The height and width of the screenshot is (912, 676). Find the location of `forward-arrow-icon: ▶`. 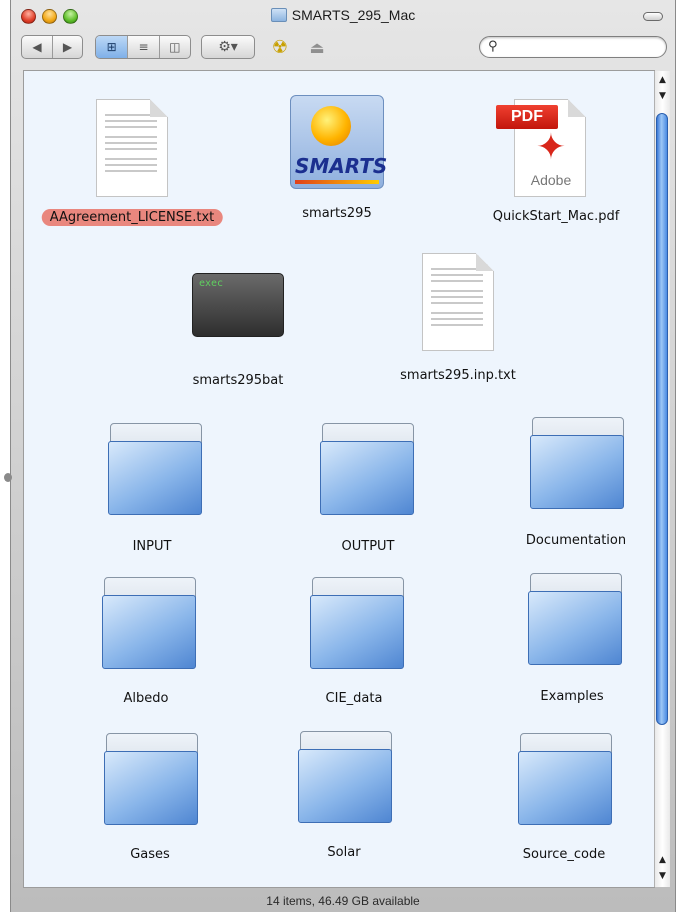

forward-arrow-icon: ▶ is located at coordinates (67, 47).